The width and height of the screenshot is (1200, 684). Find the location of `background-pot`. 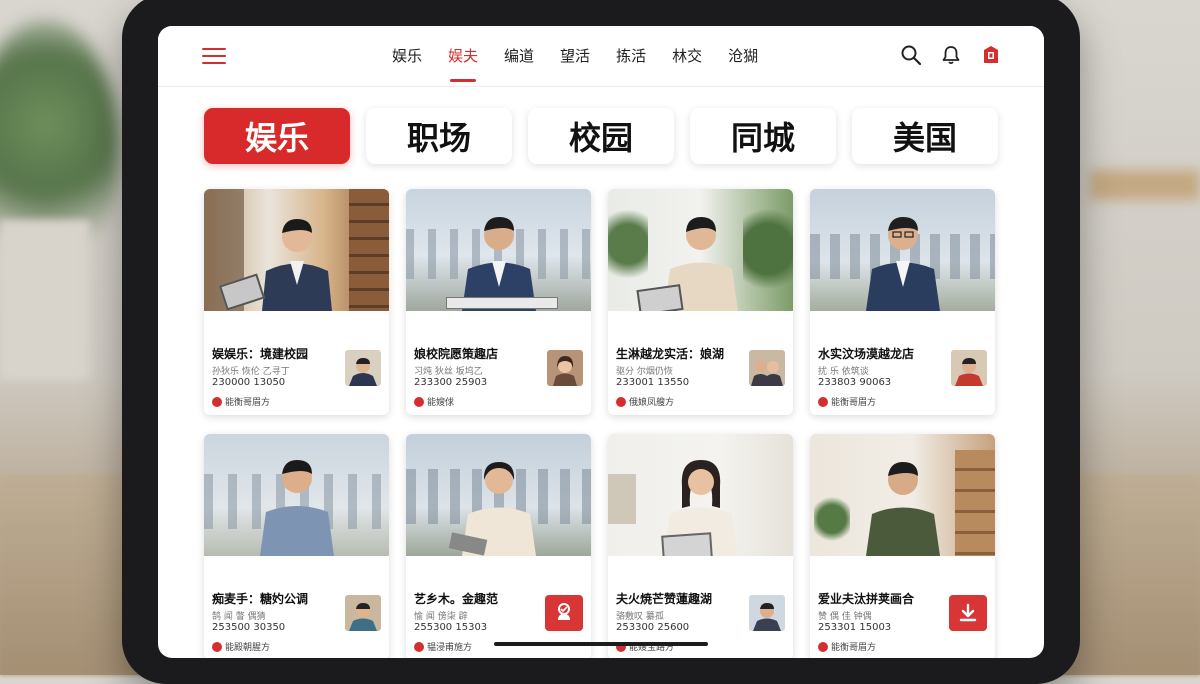

background-pot is located at coordinates (45, 300).